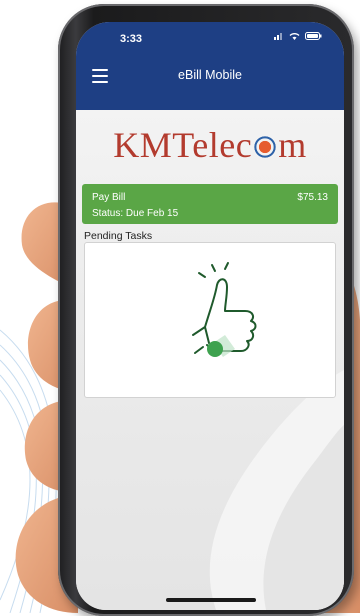  What do you see at coordinates (118, 236) in the screenshot?
I see `pending-tasks-label: Pending Tasks` at bounding box center [118, 236].